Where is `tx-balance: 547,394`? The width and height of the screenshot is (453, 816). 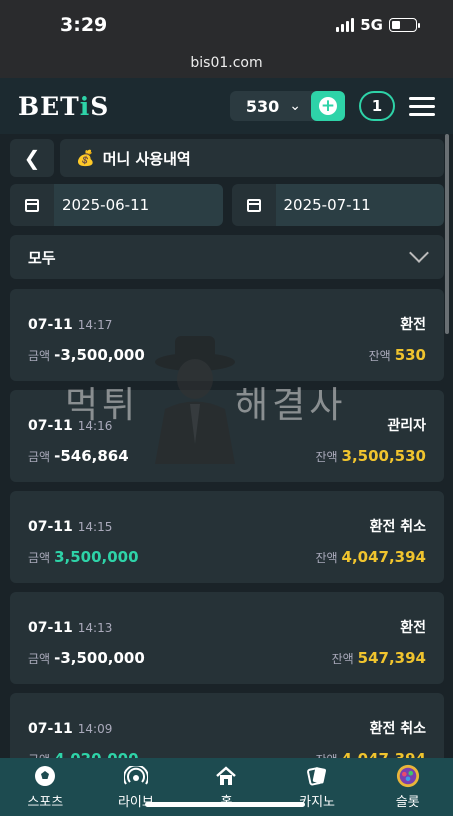 tx-balance: 547,394 is located at coordinates (391, 658).